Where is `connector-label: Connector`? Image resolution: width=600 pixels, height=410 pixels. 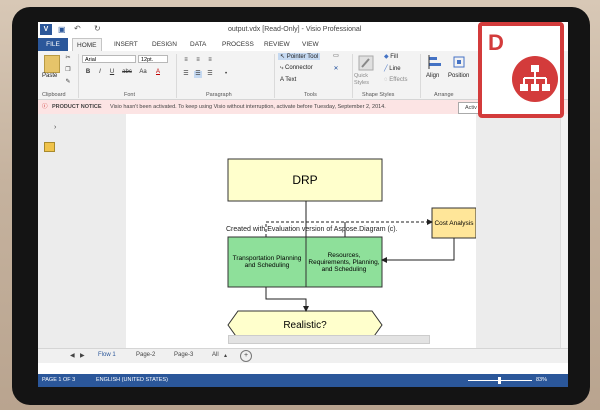
connector-label: Connector is located at coordinates (299, 68).